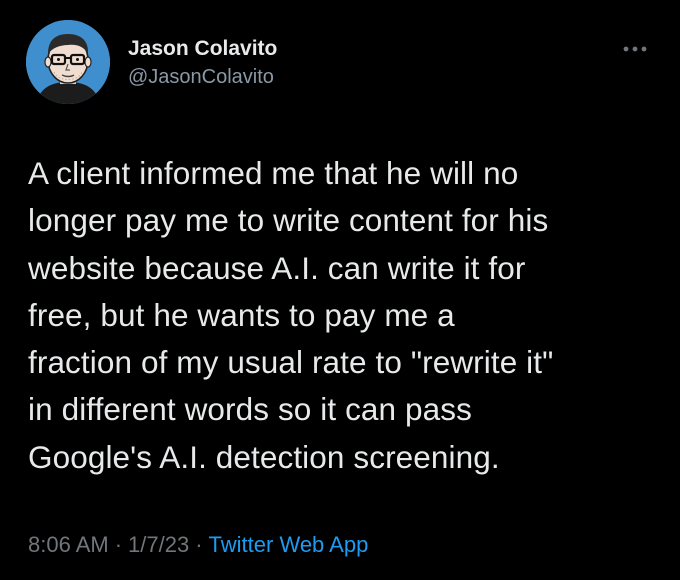  Describe the element at coordinates (202, 77) in the screenshot. I see `user-handle: @JasonColavito` at that location.